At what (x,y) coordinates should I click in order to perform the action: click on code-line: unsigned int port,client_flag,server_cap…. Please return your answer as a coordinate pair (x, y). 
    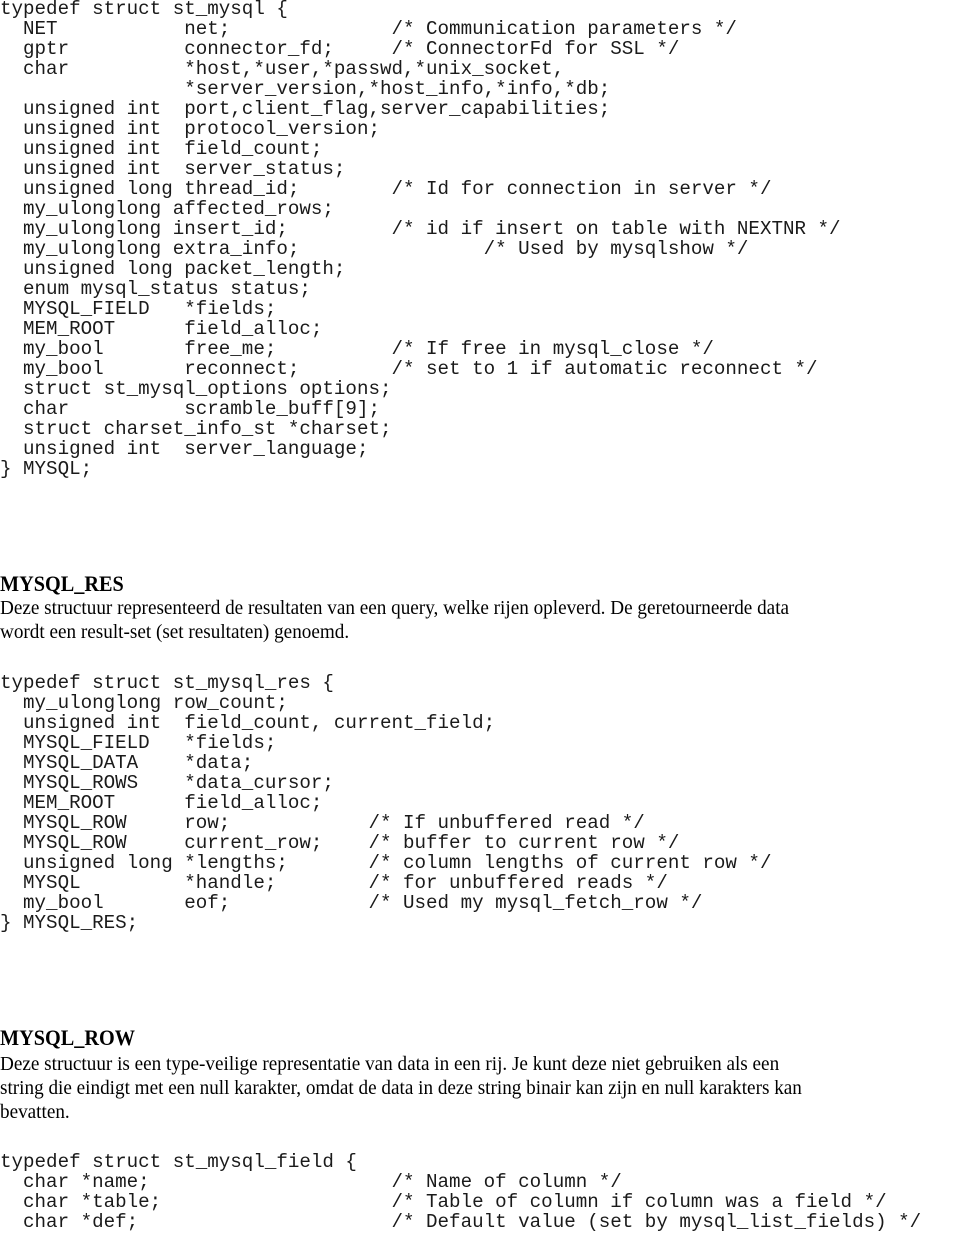
    Looking at the image, I should click on (305, 109).